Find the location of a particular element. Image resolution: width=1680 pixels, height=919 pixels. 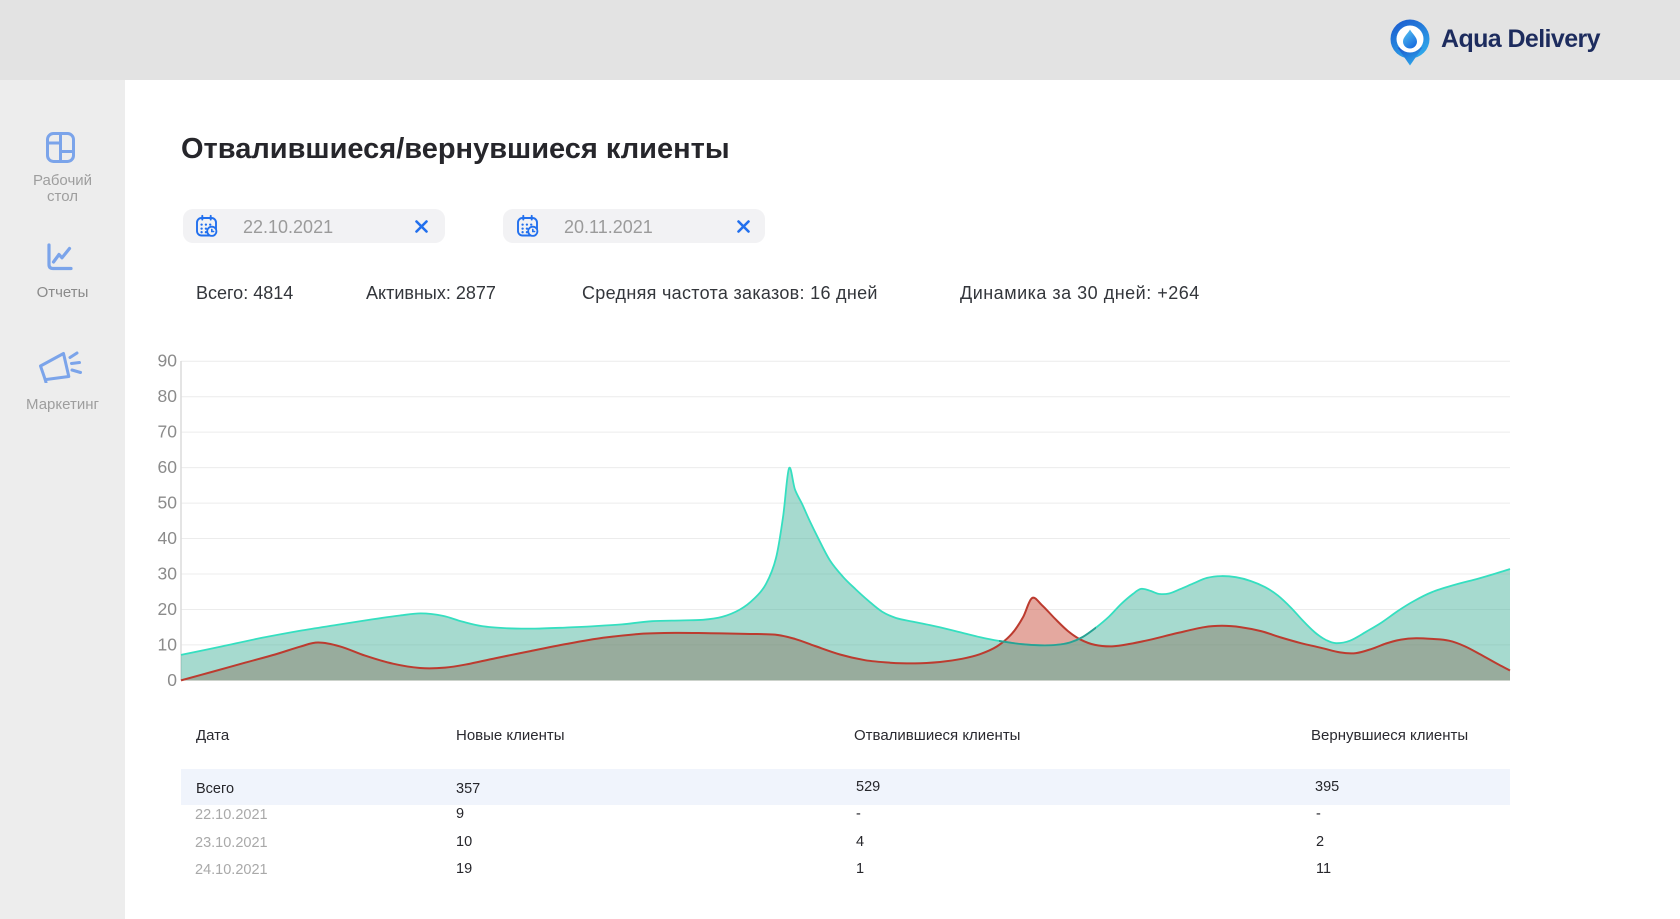

svg-text: 40 is located at coordinates (168, 538).